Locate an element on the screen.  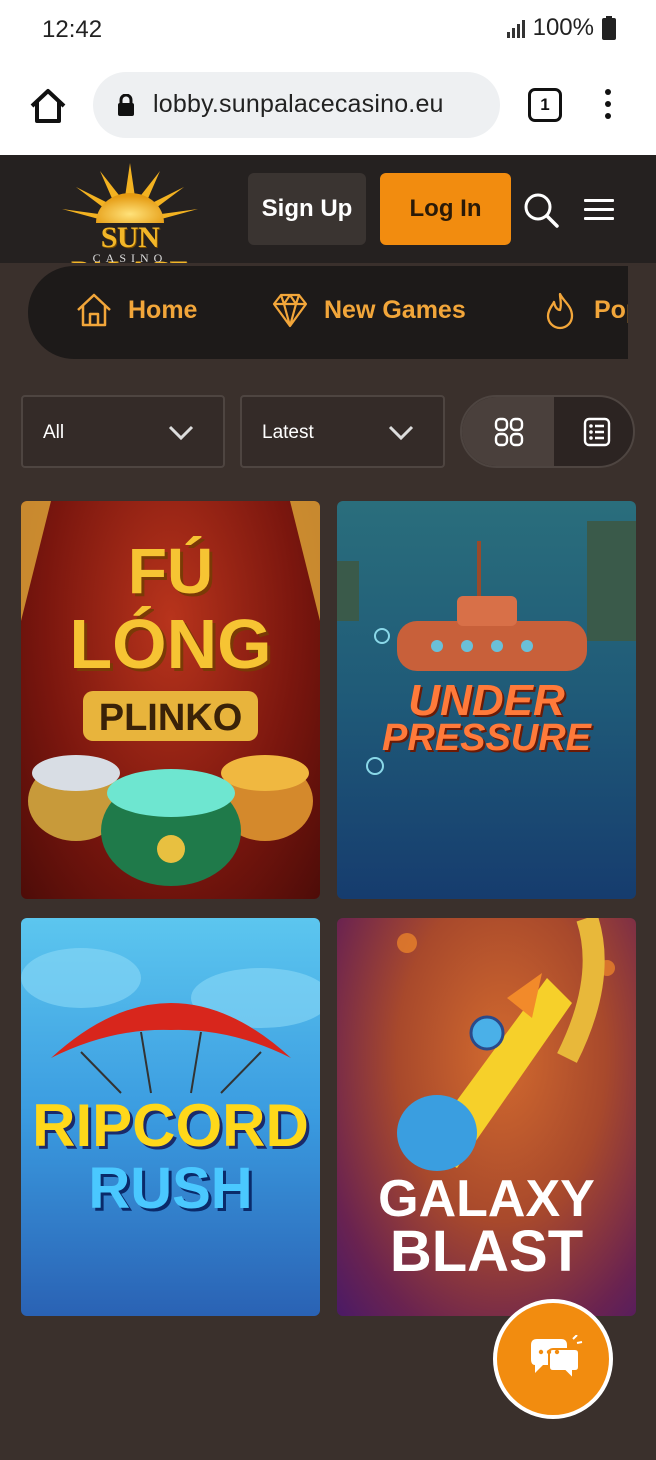
signal-icon is located at coordinates (515, 28).